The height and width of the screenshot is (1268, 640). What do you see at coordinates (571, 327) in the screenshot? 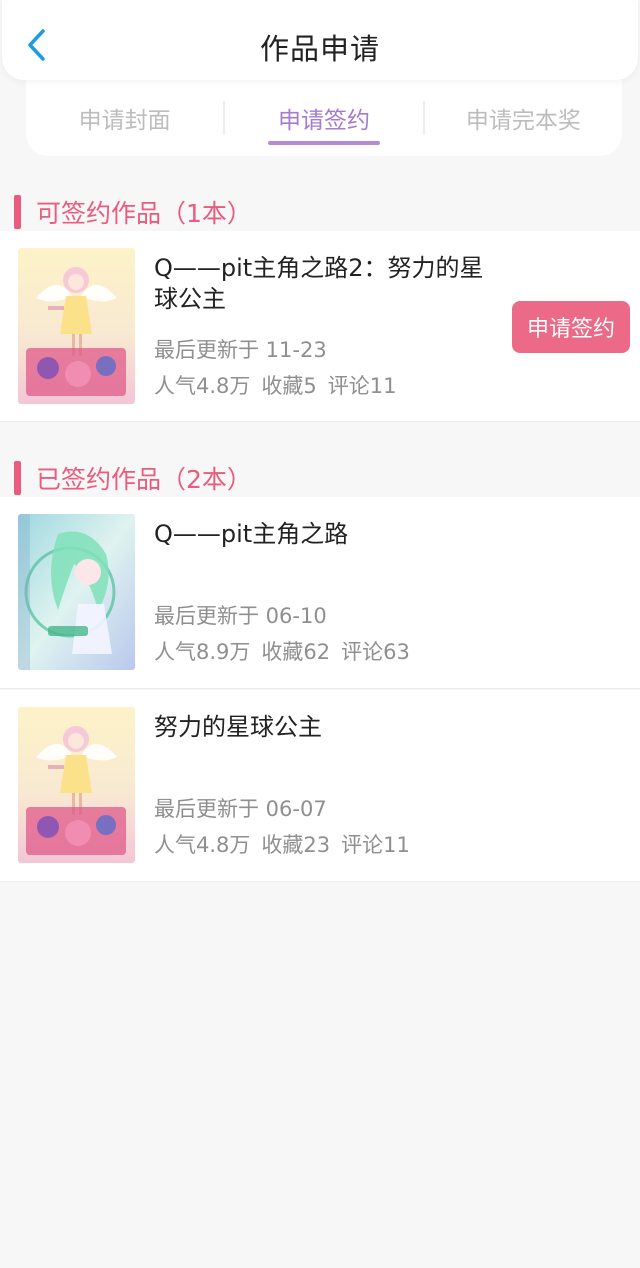
I see `apply-sign-button: 申请签约` at bounding box center [571, 327].